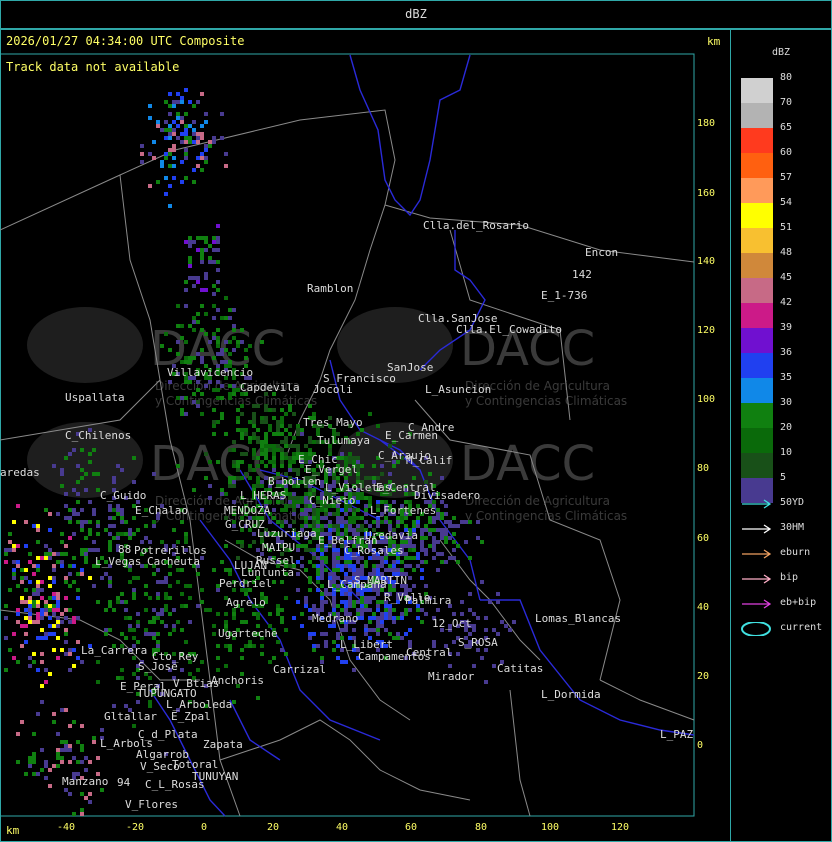 The width and height of the screenshot is (832, 842). I want to click on legend-value: 54, so click(786, 202).